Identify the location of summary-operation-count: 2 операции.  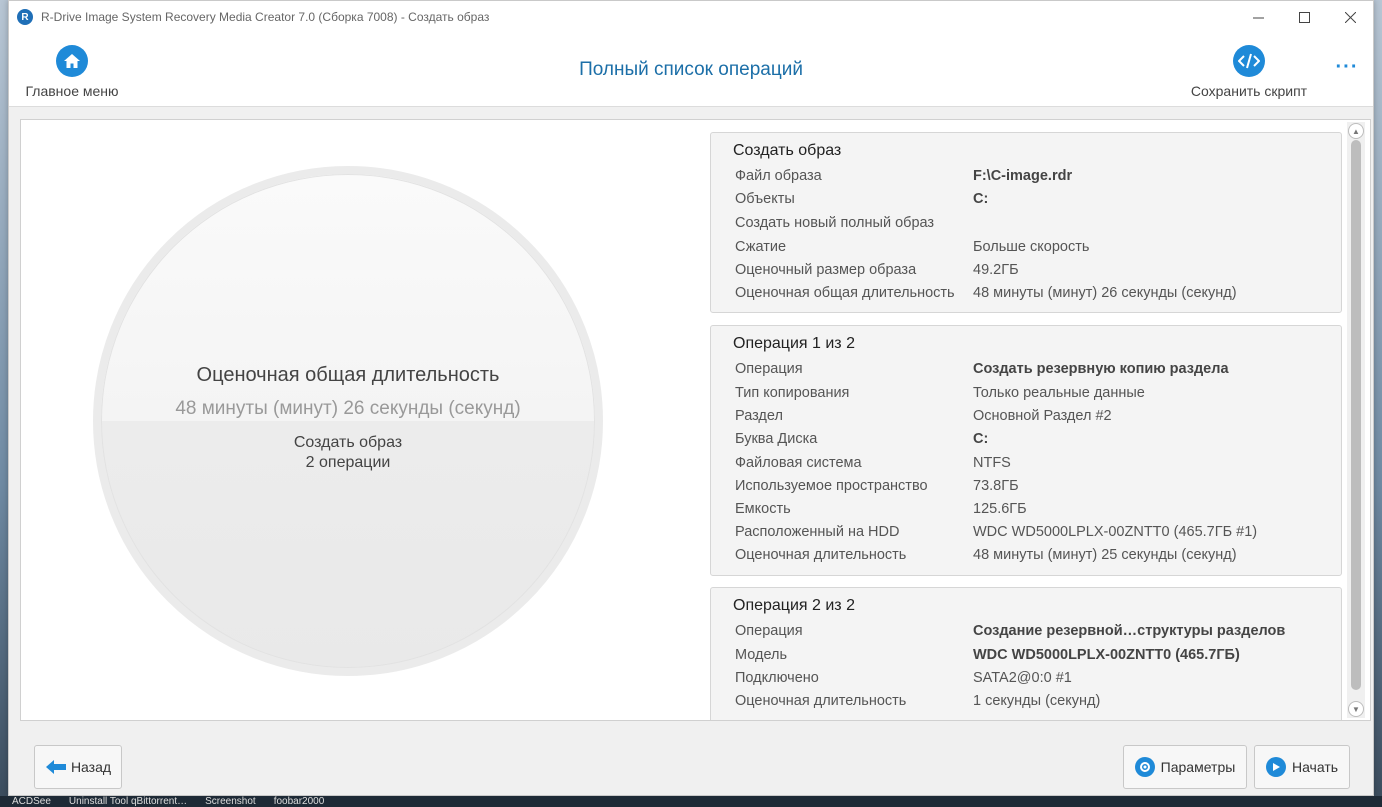
(348, 462).